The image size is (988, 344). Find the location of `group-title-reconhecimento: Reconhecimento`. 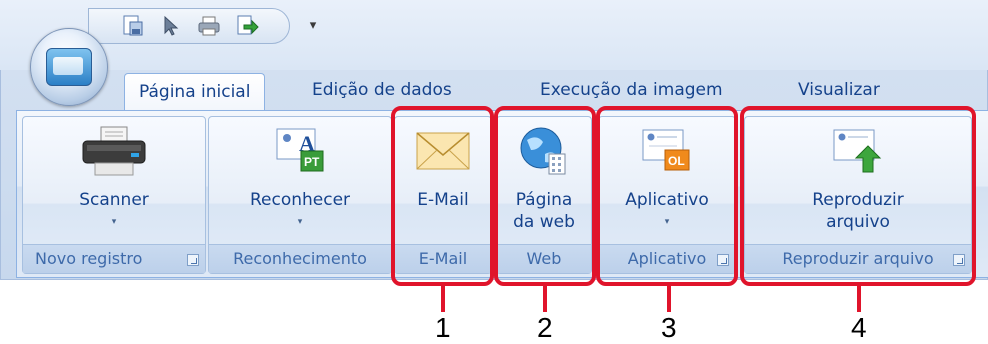

group-title-reconhecimento: Reconhecimento is located at coordinates (300, 258).